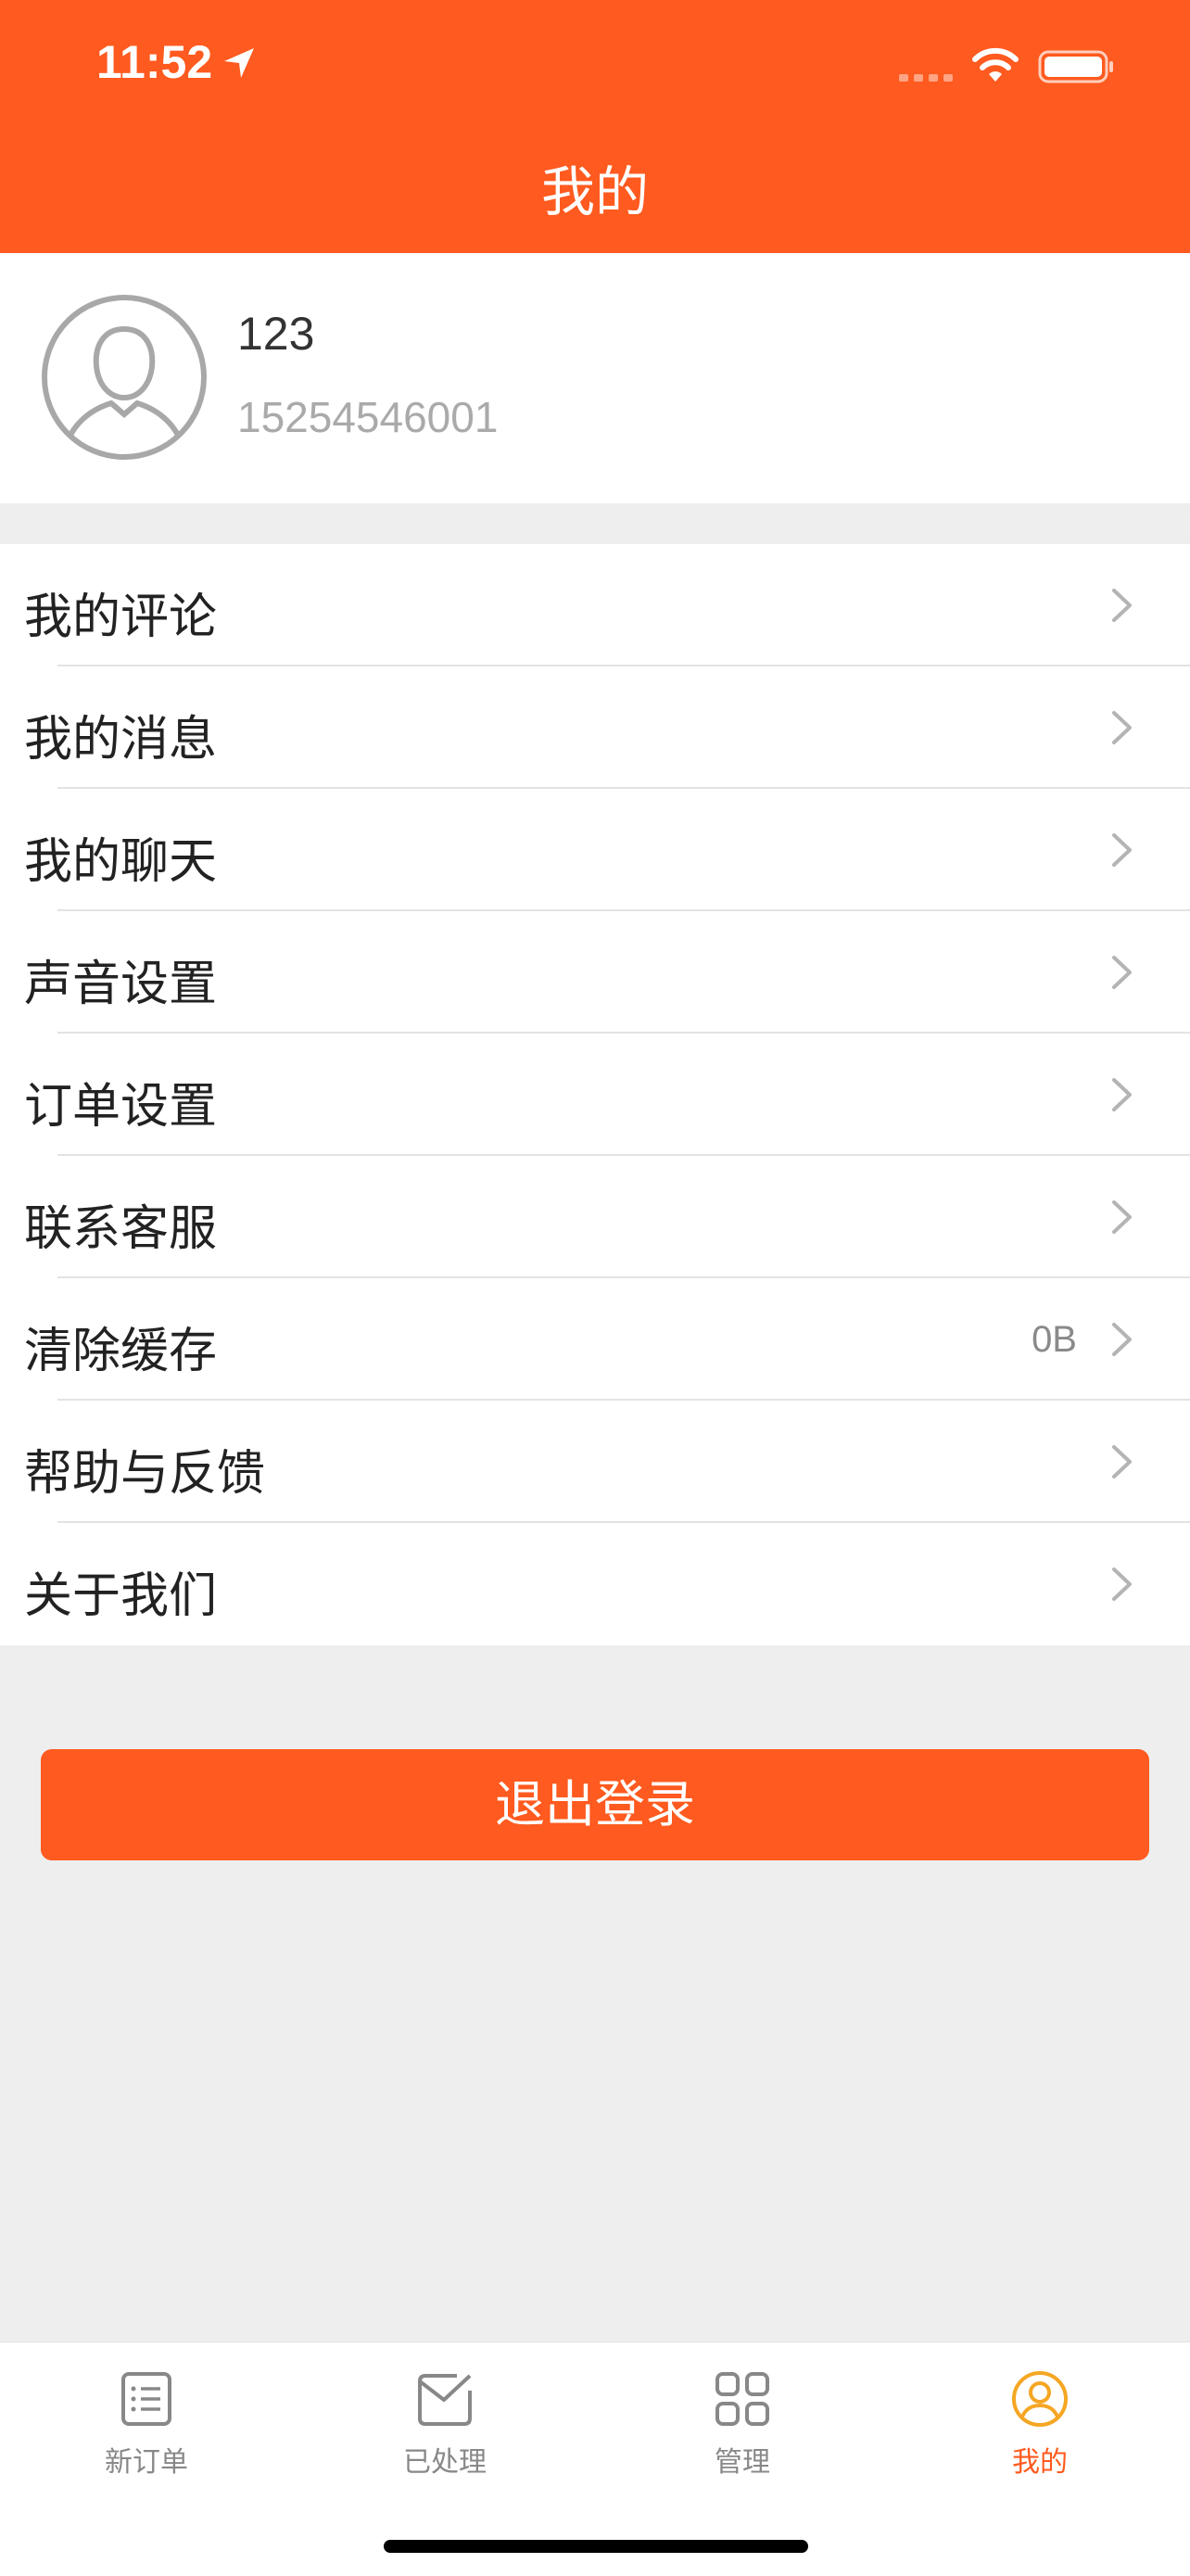  I want to click on cache-size: 0B, so click(1054, 1339).